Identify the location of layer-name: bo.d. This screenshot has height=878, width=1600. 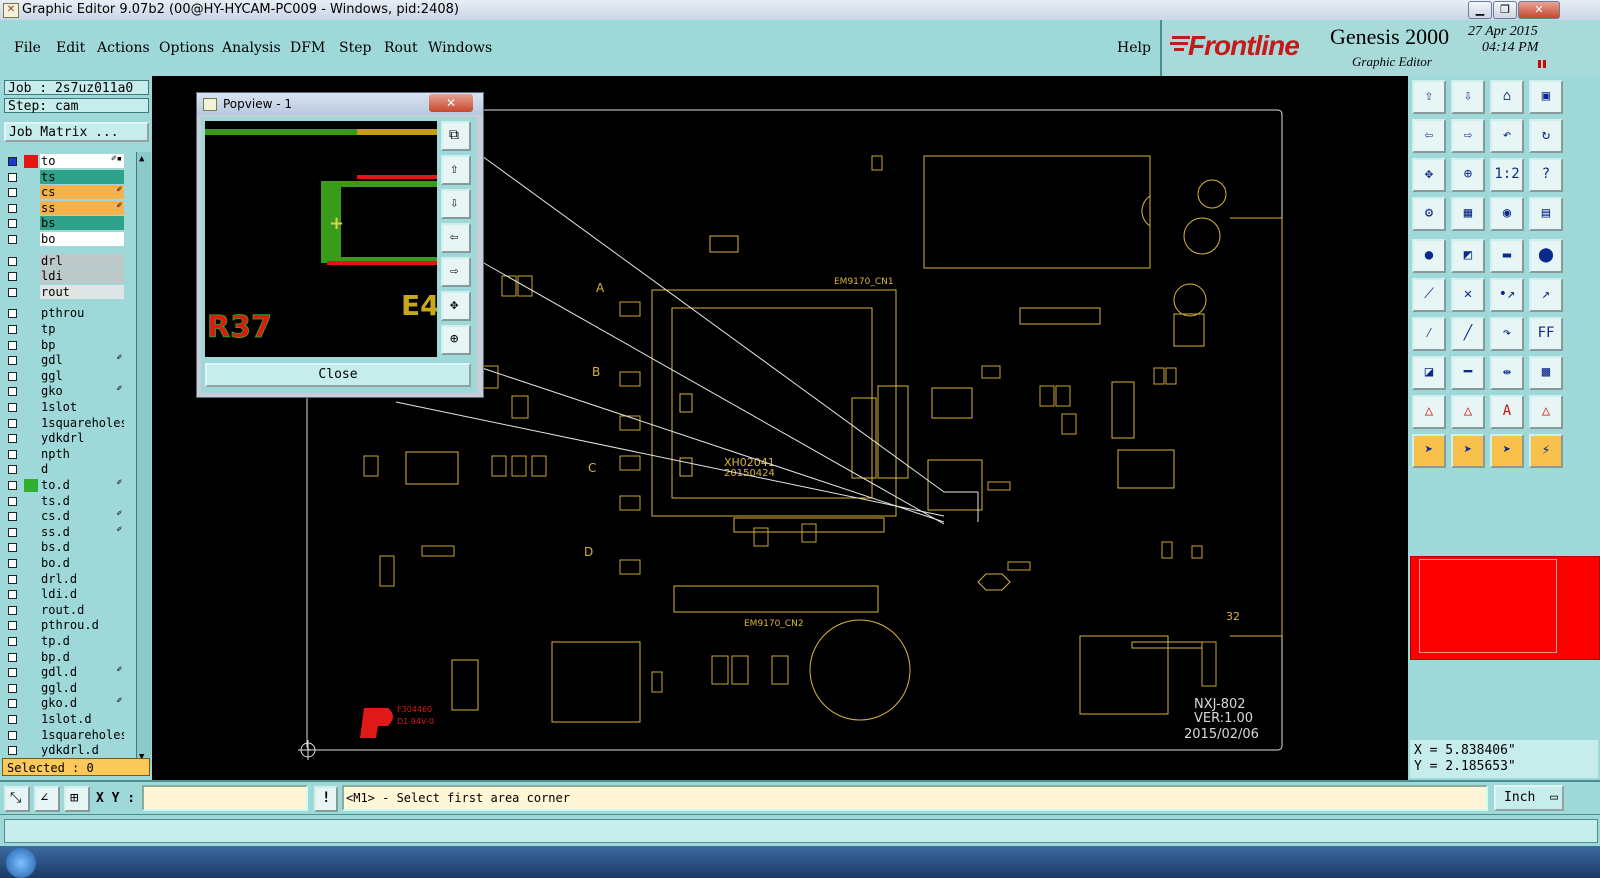
(82, 563).